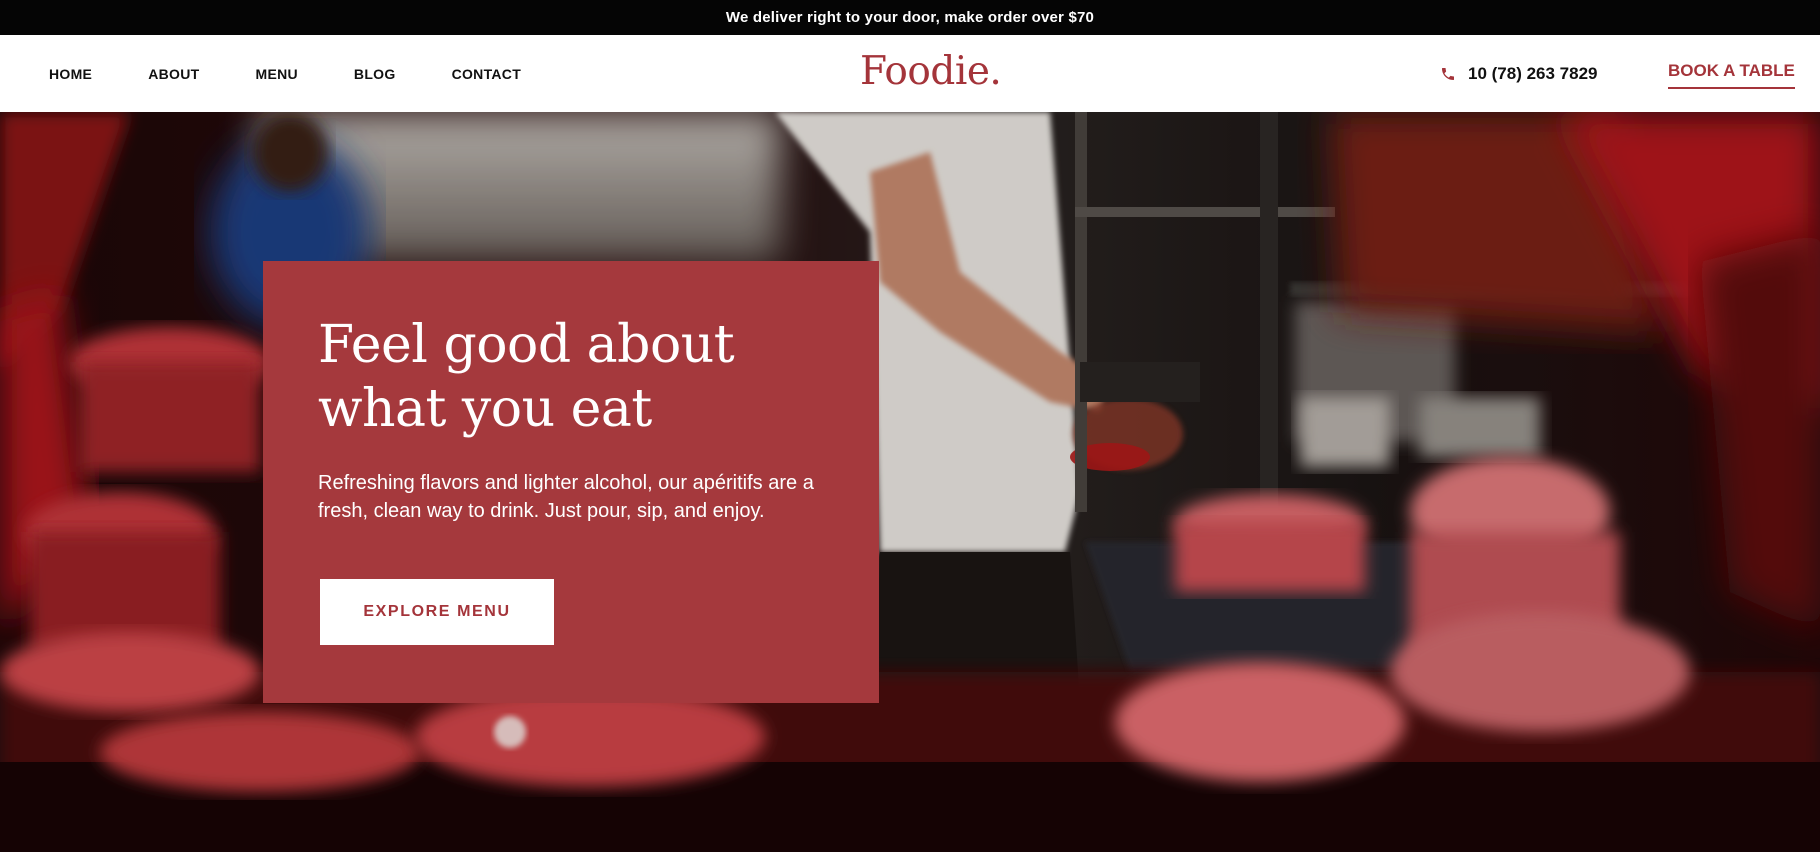 This screenshot has height=852, width=1820. Describe the element at coordinates (375, 74) in the screenshot. I see `nav-blog: BLOG` at that location.